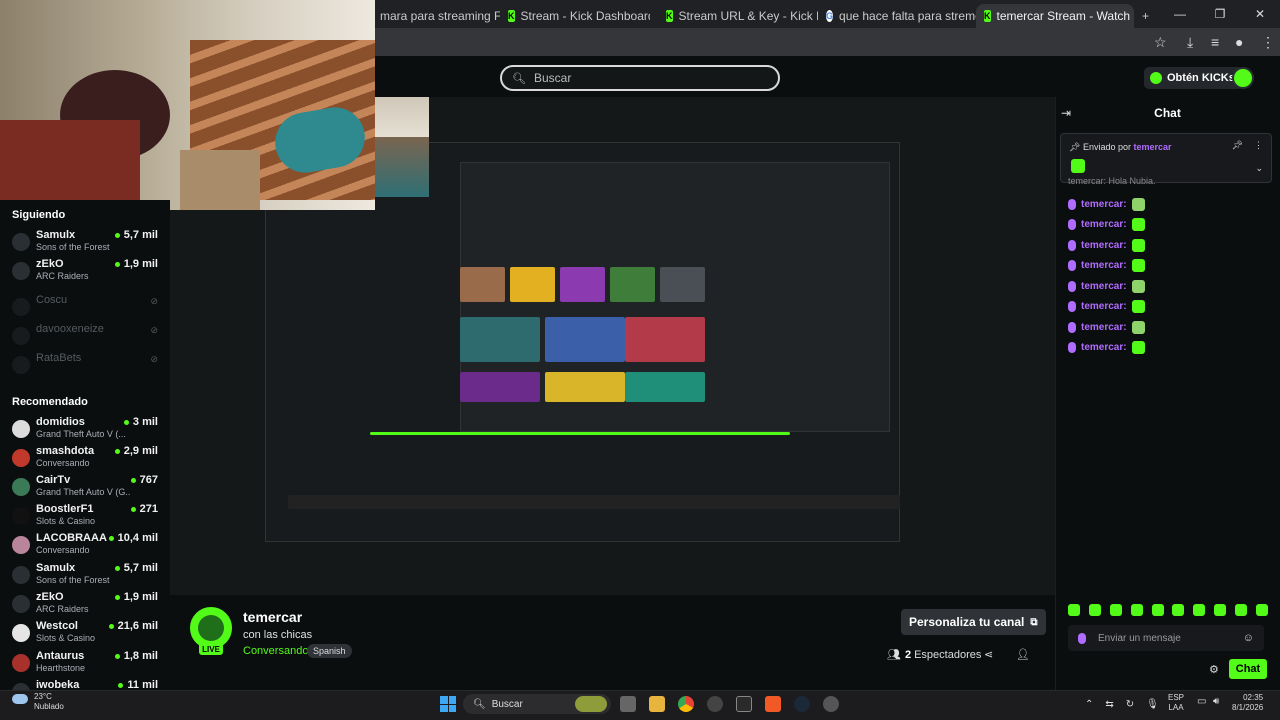 The width and height of the screenshot is (1280, 720). What do you see at coordinates (1268, 42) in the screenshot?
I see `browser-menu-icon: ⋮` at bounding box center [1268, 42].